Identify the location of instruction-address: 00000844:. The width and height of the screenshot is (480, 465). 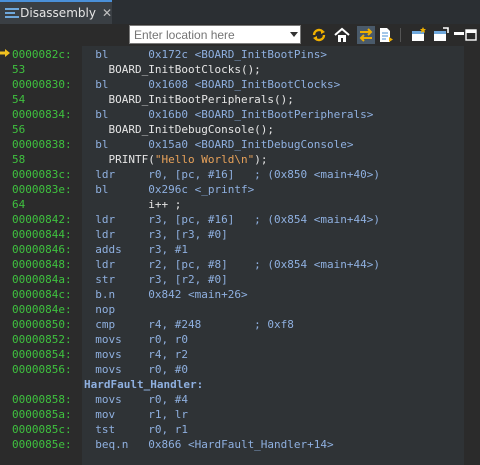
(42, 234).